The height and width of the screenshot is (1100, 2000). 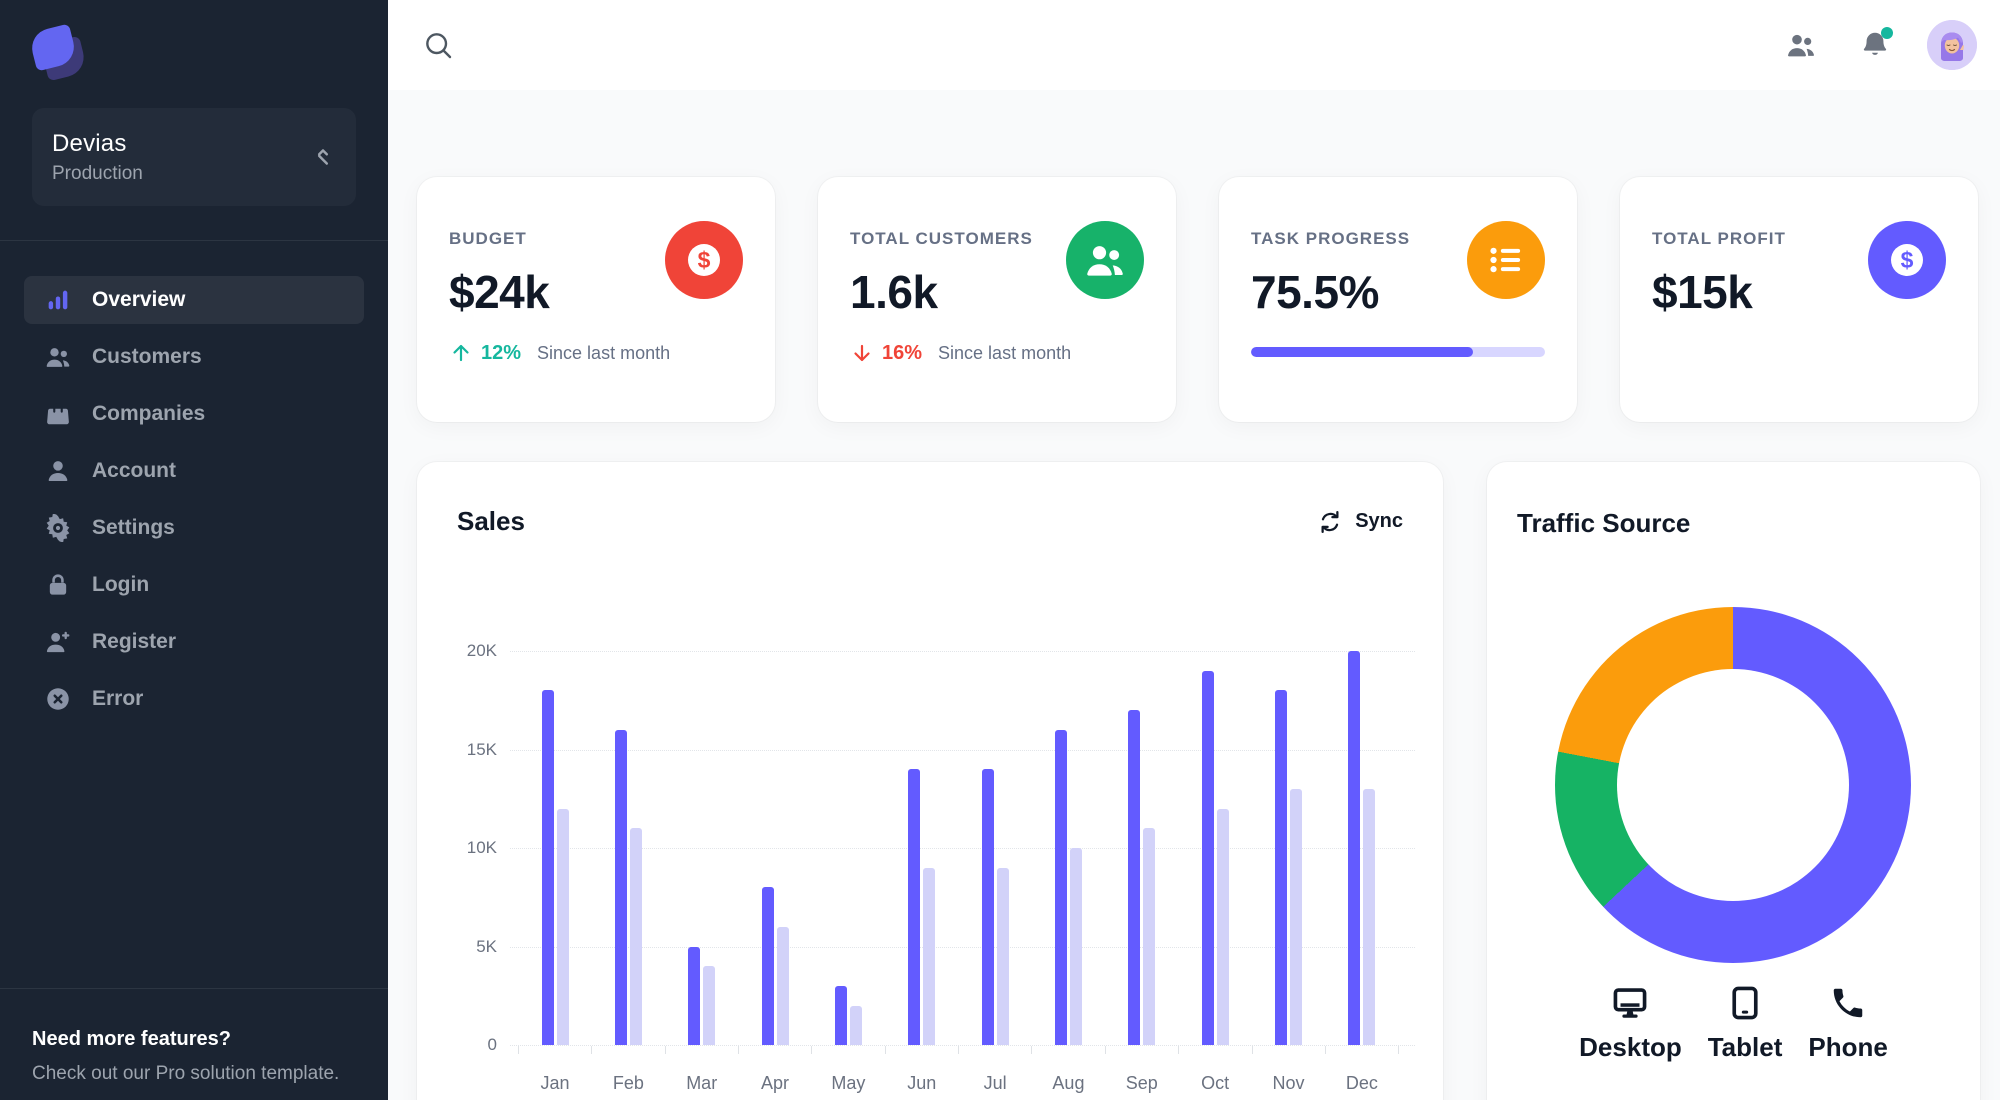 What do you see at coordinates (1068, 1083) in the screenshot?
I see `x-axis-month-label: Aug` at bounding box center [1068, 1083].